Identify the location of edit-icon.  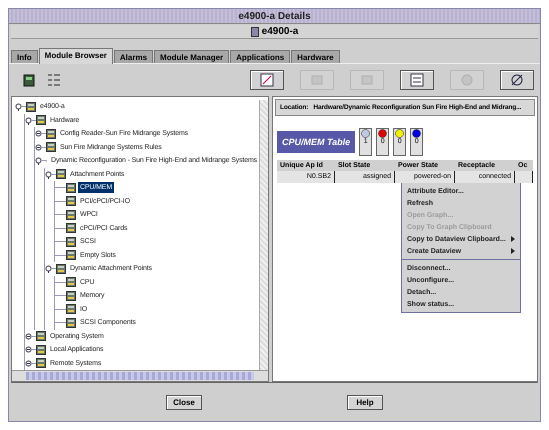
(267, 80).